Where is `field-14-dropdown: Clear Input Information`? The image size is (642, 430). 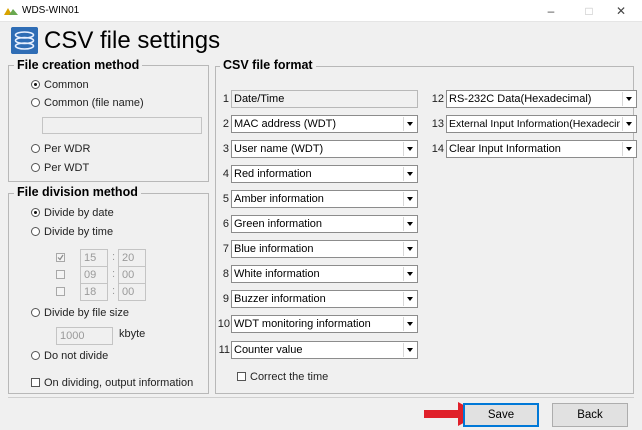 field-14-dropdown: Clear Input Information is located at coordinates (541, 149).